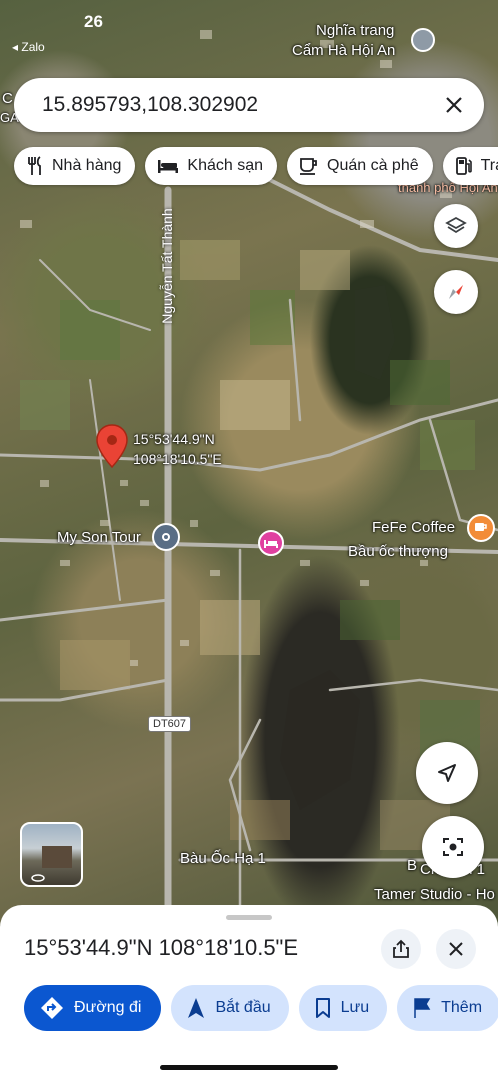 Image resolution: width=498 pixels, height=1080 pixels. What do you see at coordinates (423, 40) in the screenshot?
I see `cemetery-icon` at bounding box center [423, 40].